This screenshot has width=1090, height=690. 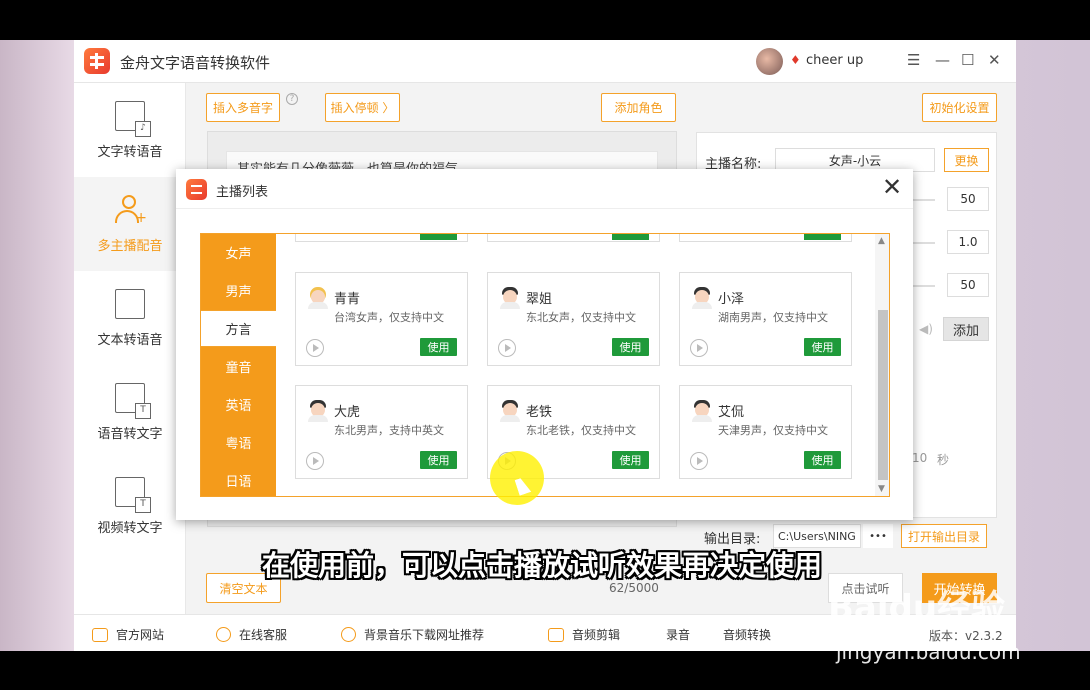 I want to click on open-output-dir-button: 打开输出目录, so click(x=944, y=536).